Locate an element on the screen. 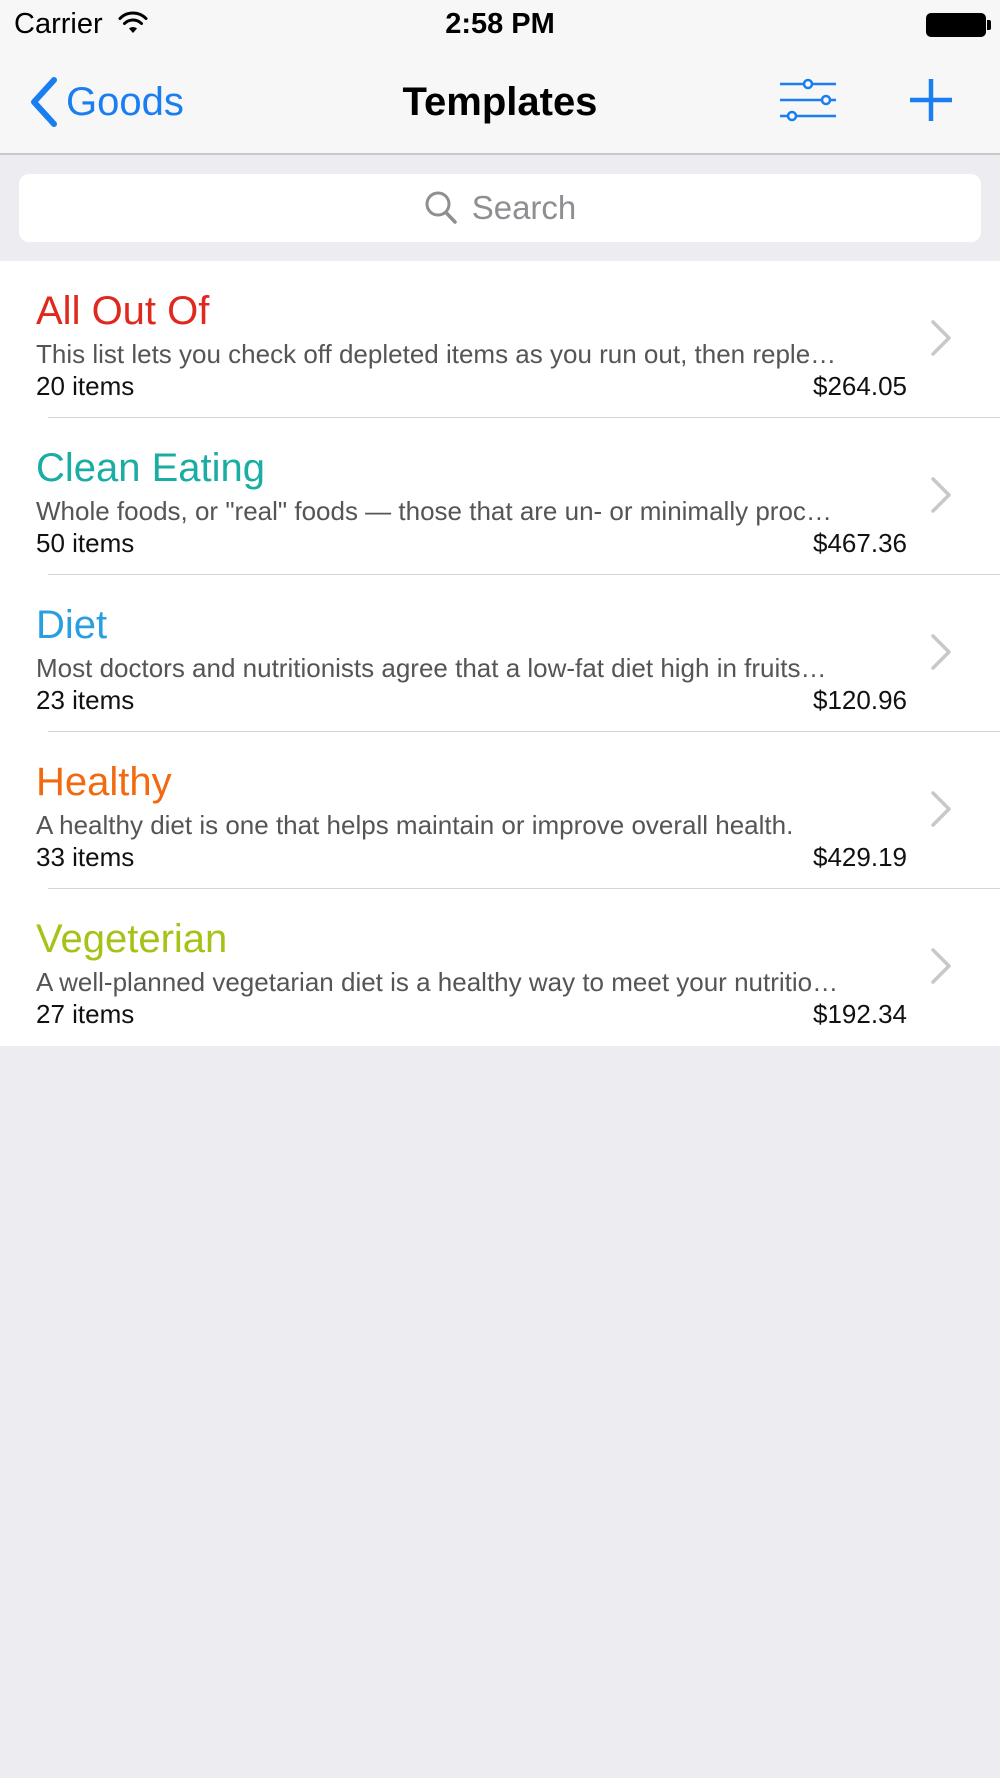  search-input: Search is located at coordinates (500, 208).